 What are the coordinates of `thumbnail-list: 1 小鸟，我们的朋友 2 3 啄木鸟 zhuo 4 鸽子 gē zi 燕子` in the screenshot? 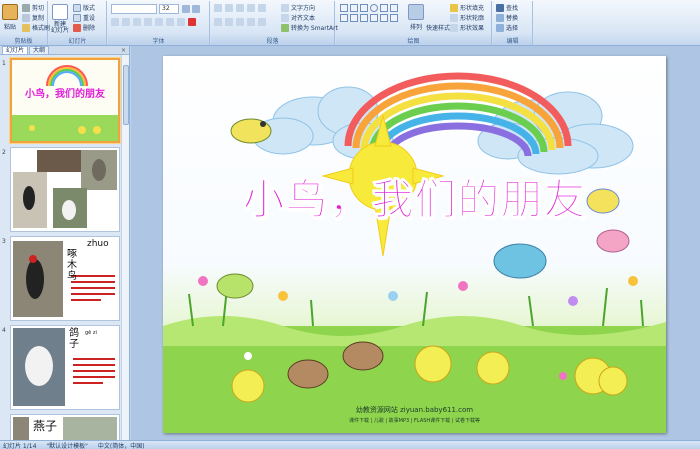 It's located at (61, 247).